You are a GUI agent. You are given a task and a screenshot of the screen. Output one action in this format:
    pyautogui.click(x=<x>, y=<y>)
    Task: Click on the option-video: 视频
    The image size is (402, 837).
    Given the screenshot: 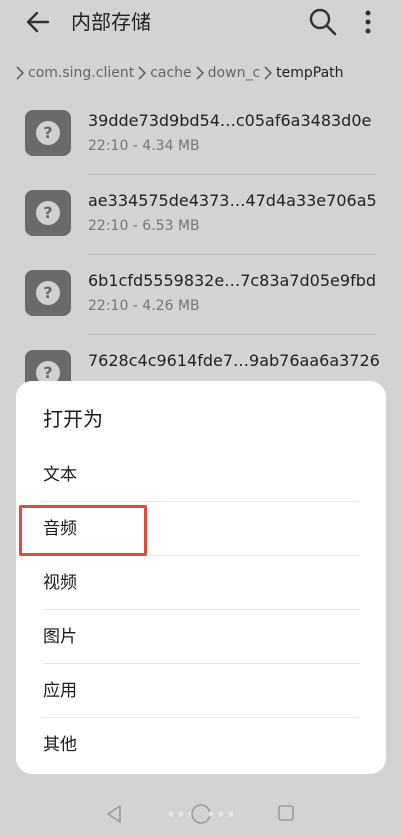 What is the action you would take?
    pyautogui.click(x=201, y=583)
    